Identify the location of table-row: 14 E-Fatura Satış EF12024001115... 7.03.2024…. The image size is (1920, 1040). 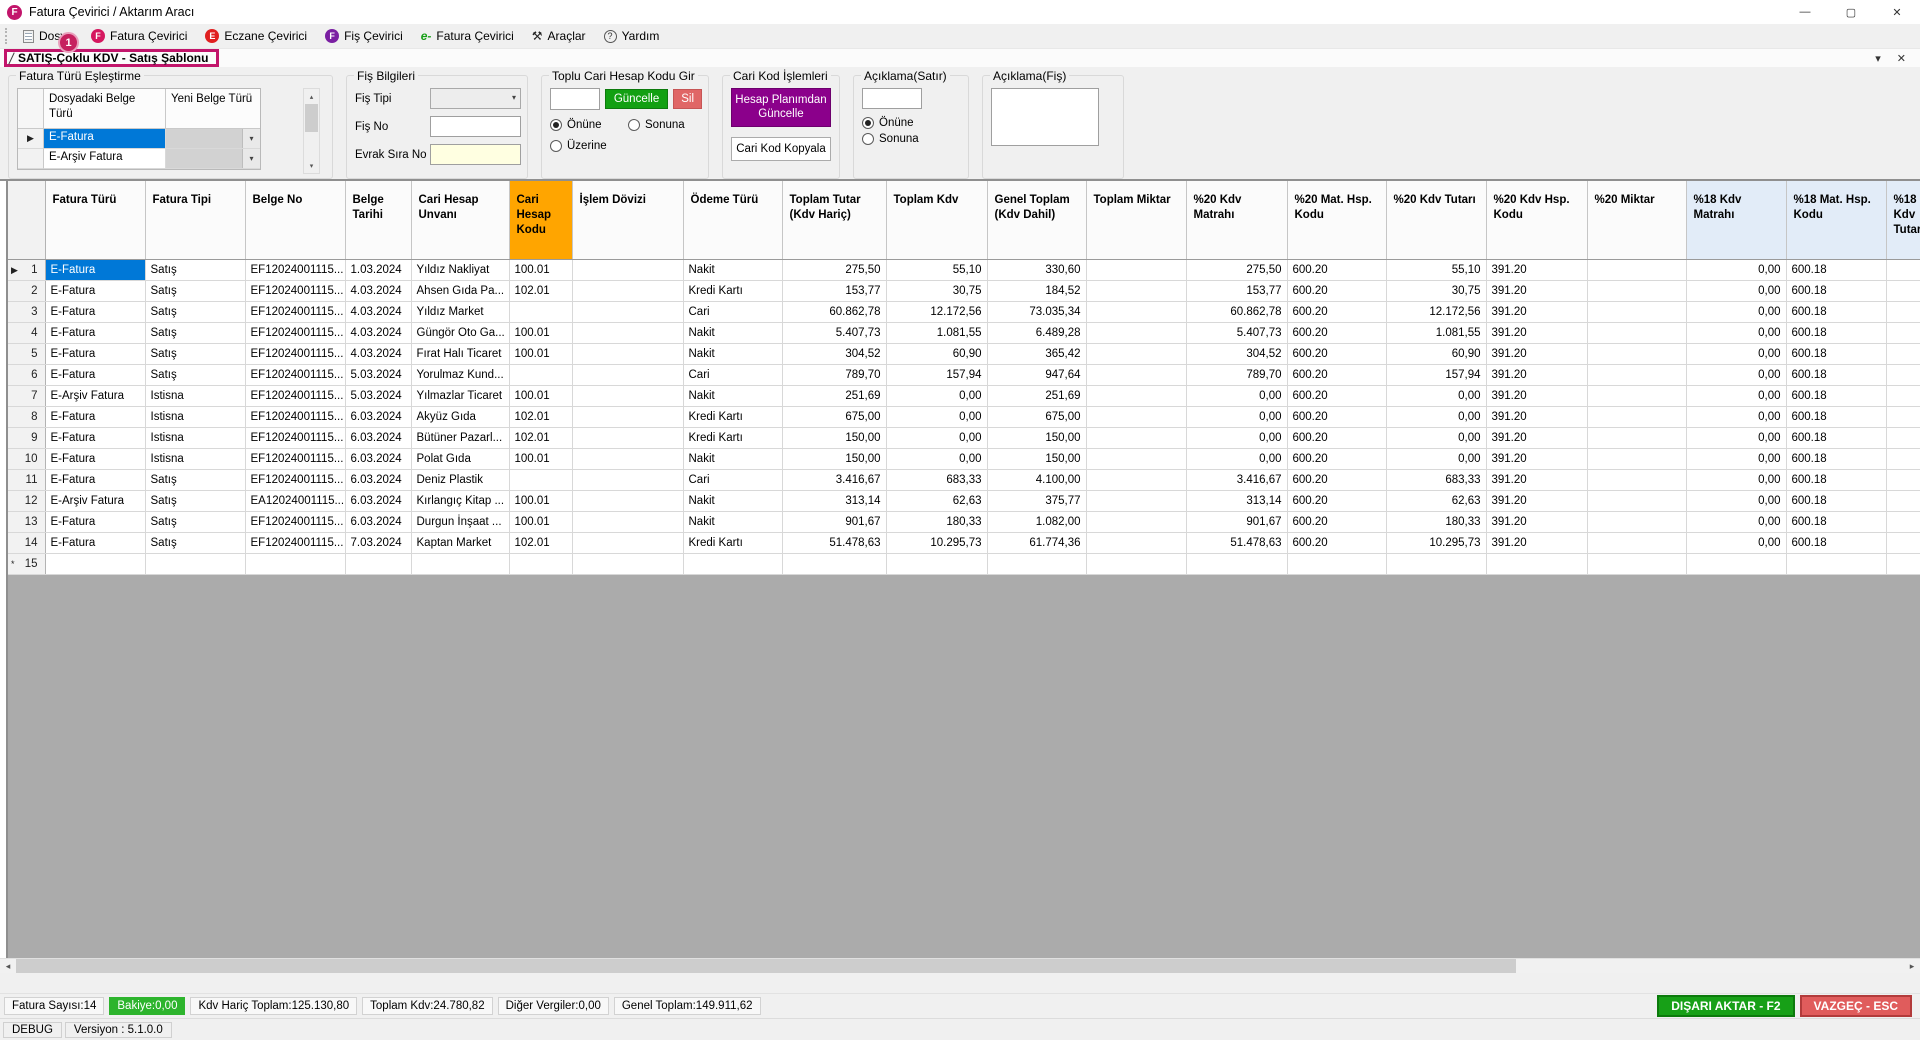
(964, 543).